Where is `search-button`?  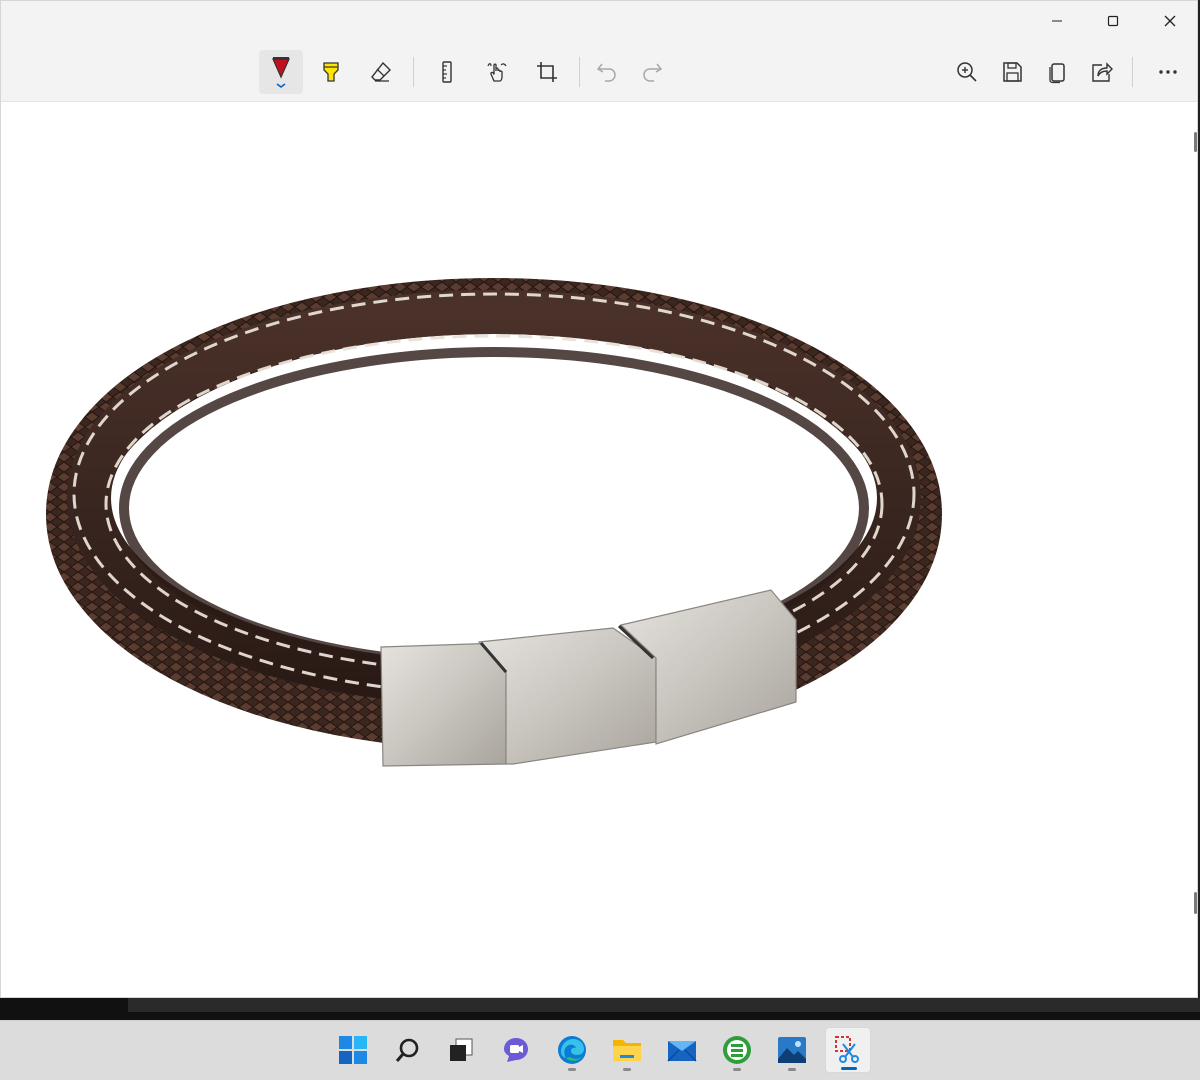 search-button is located at coordinates (408, 1050).